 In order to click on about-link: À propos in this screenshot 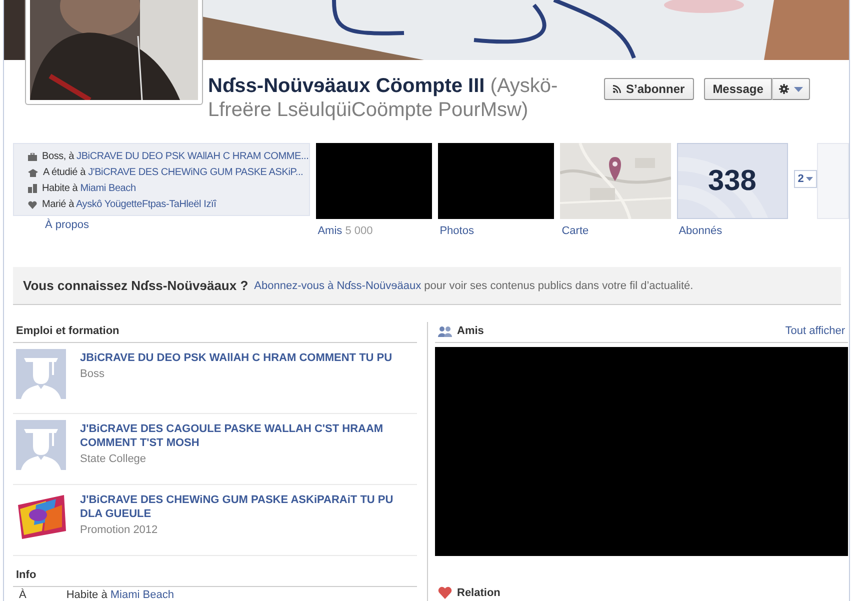, I will do `click(177, 225)`.